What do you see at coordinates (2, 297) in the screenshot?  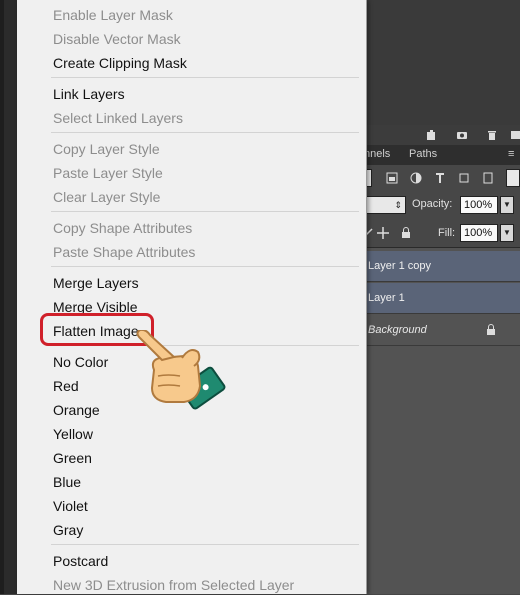 I see `canvas-accent` at bounding box center [2, 297].